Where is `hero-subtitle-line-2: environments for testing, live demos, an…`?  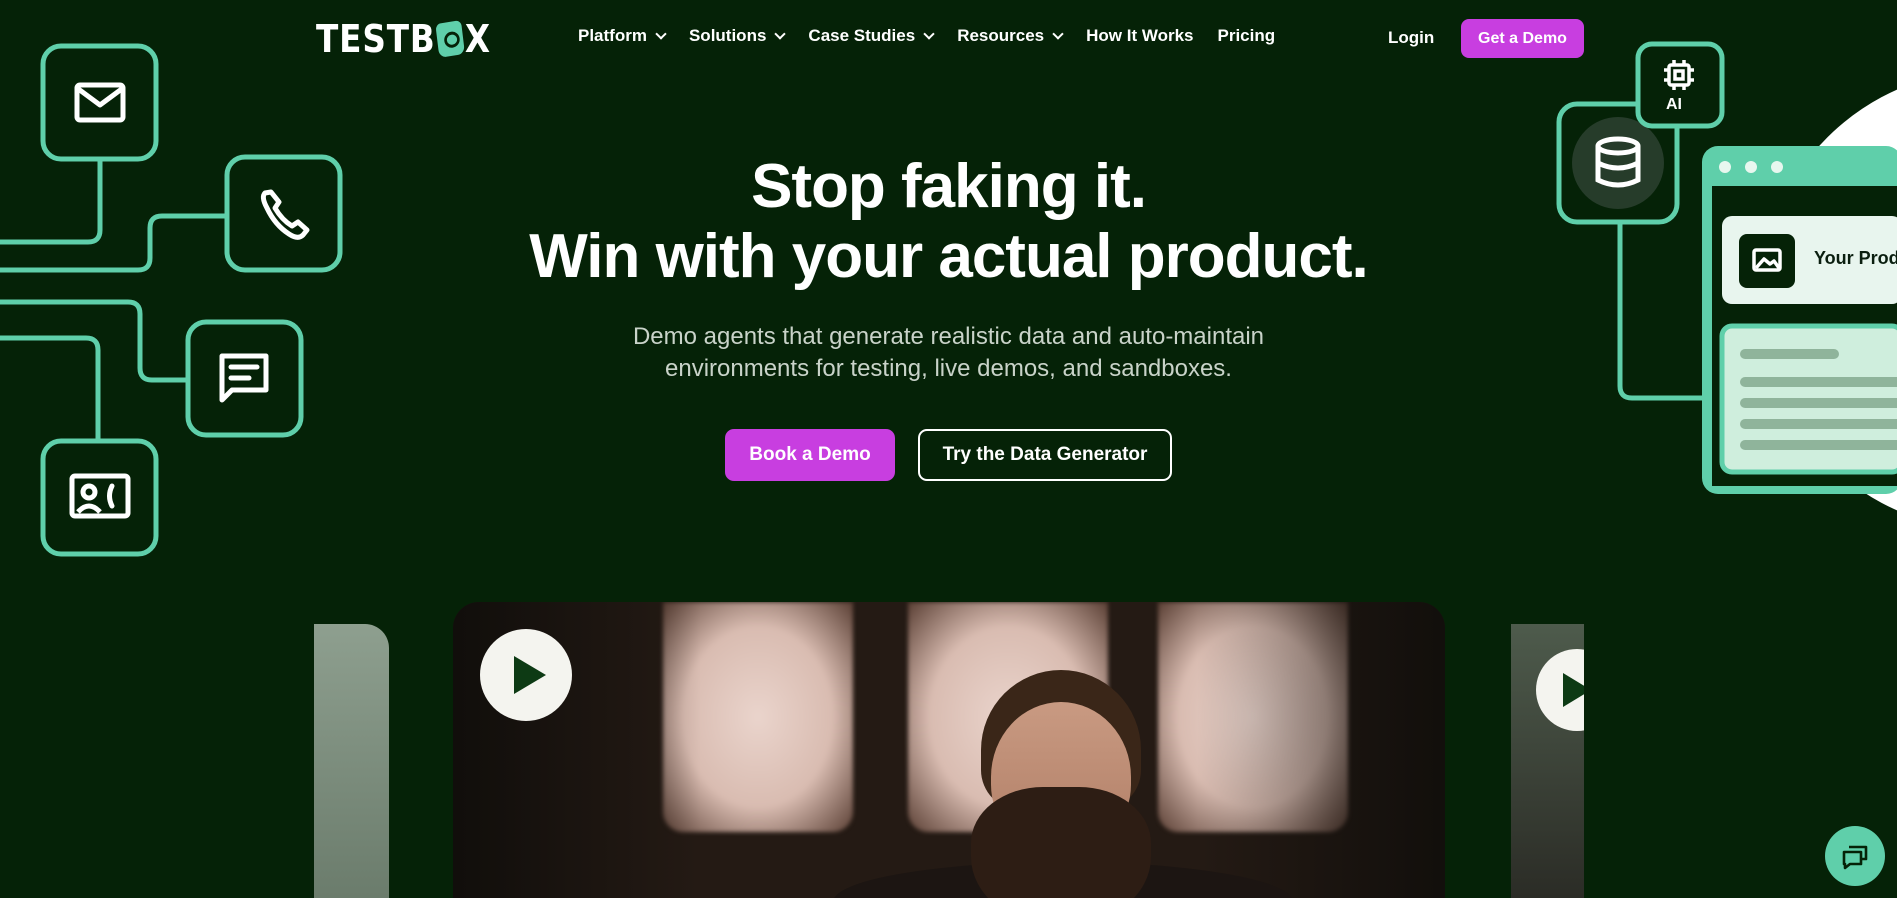 hero-subtitle-line-2: environments for testing, live demos, an… is located at coordinates (948, 368).